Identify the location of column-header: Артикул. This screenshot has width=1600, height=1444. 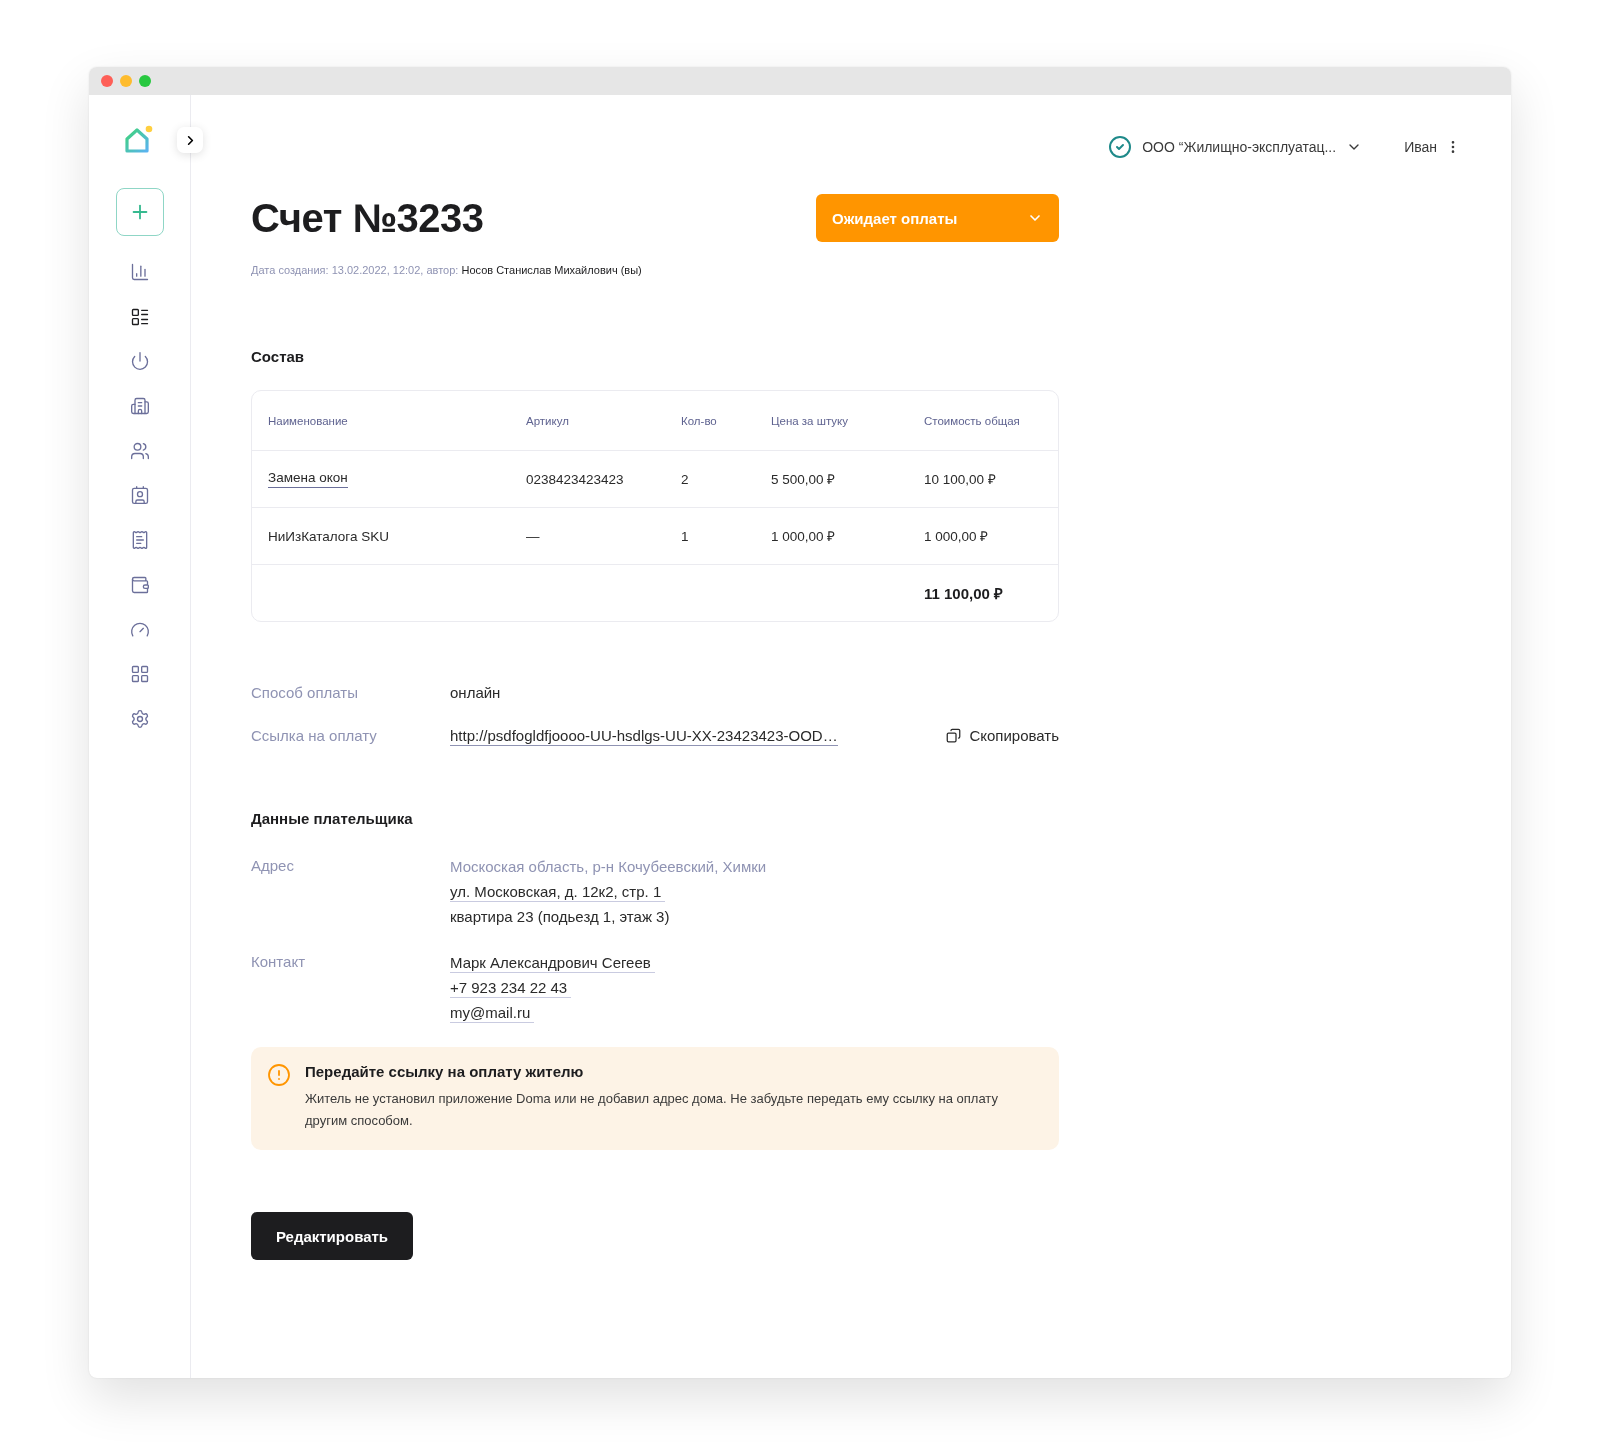
(548, 420).